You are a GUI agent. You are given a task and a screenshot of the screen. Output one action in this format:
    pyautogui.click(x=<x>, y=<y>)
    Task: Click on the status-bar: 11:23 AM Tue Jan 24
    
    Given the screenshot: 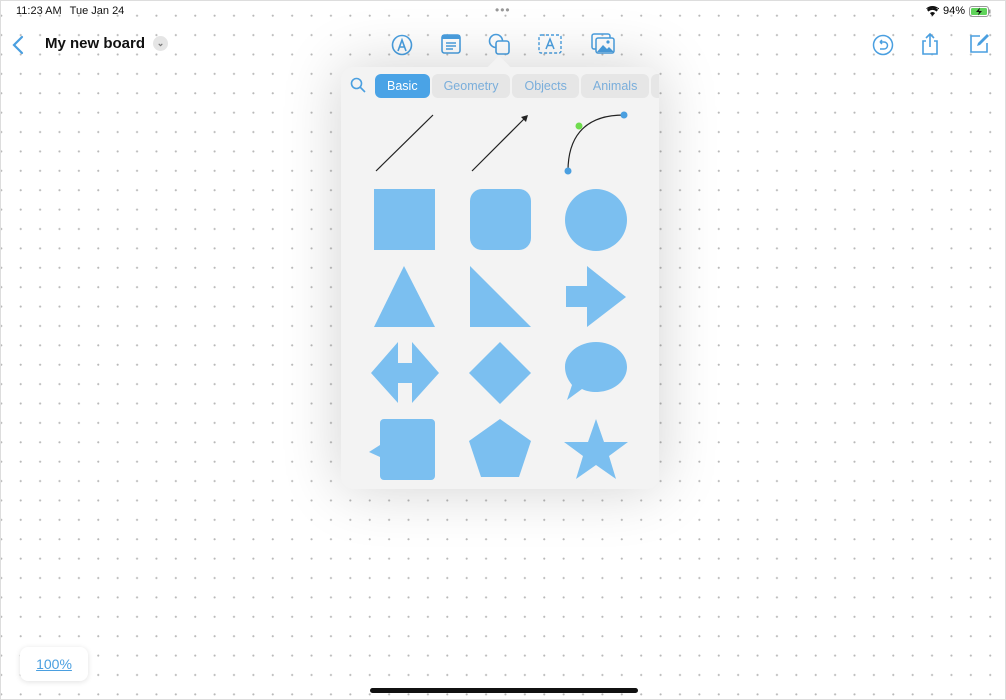 What is the action you would take?
    pyautogui.click(x=74, y=11)
    